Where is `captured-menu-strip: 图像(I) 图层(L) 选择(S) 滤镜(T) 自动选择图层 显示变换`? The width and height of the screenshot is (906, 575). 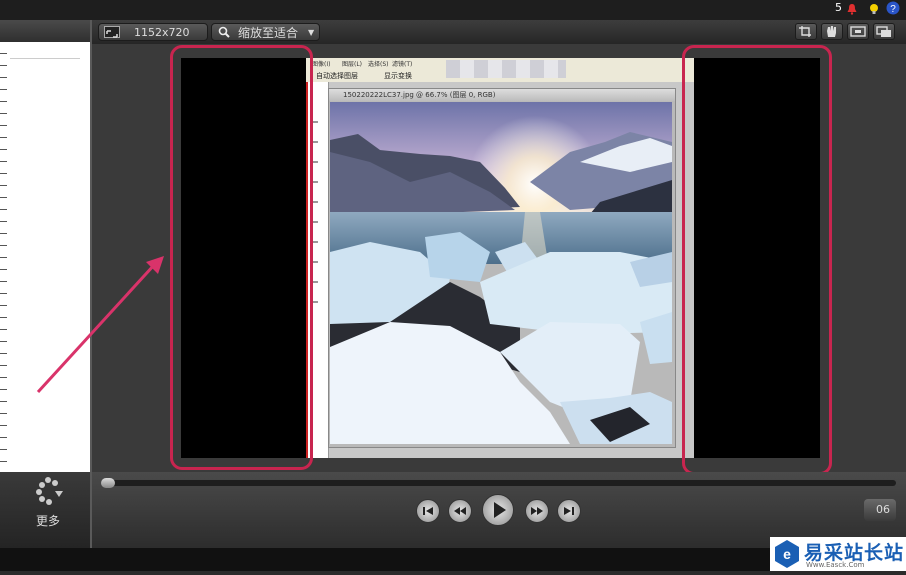 captured-menu-strip: 图像(I) 图层(L) 选择(S) 滤镜(T) 自动选择图层 显示变换 is located at coordinates (500, 70).